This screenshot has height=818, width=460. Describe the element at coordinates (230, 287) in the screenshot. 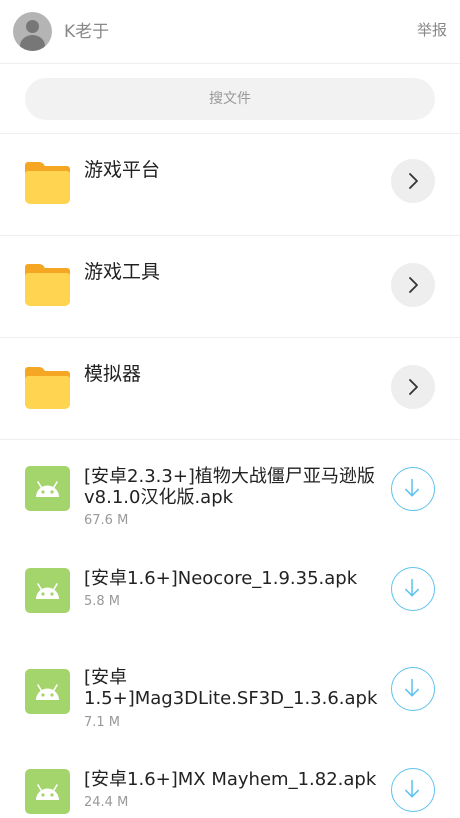

I see `folder-row-game-tools: 游戏工具` at that location.